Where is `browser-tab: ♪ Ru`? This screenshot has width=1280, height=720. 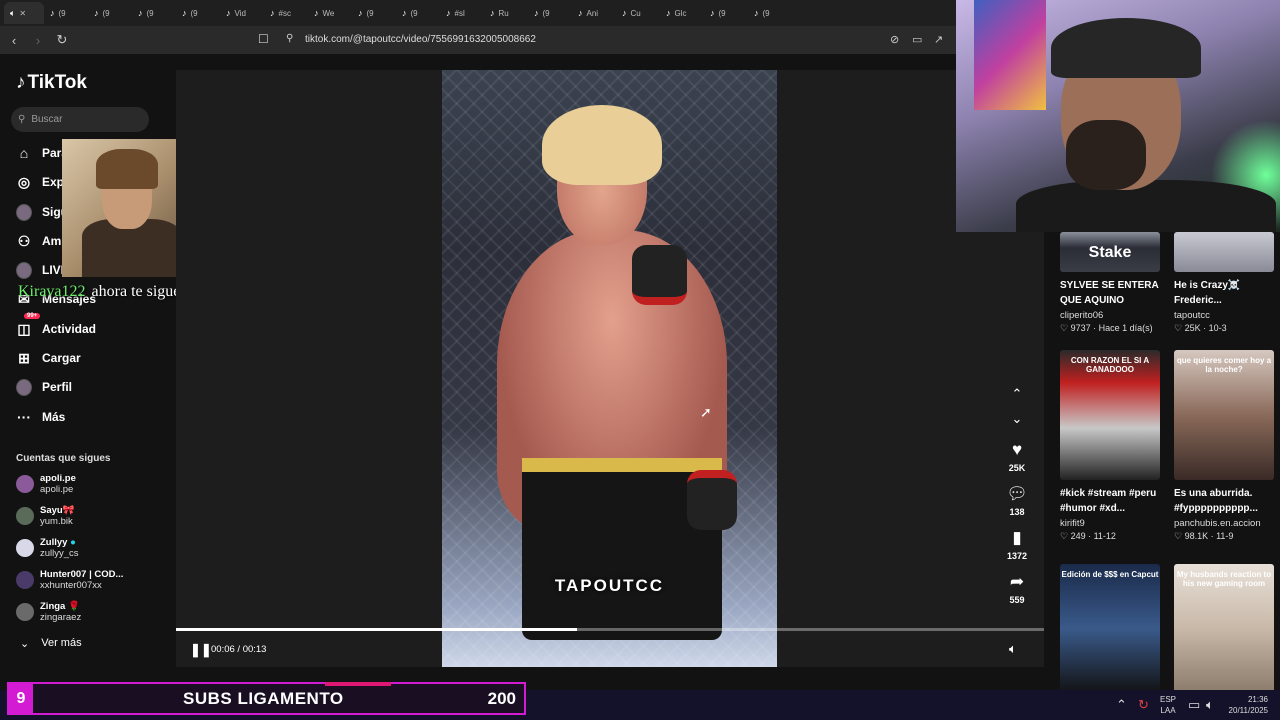
browser-tab: ♪ Ru is located at coordinates (506, 13).